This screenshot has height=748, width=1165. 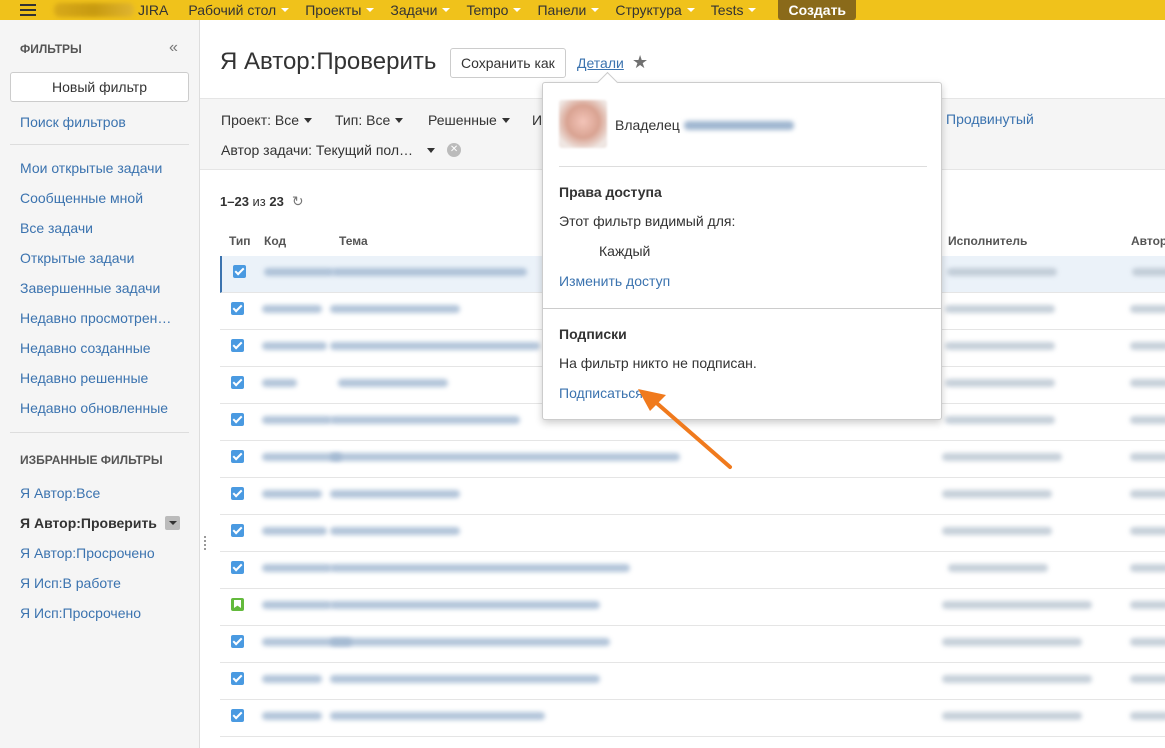 I want to click on nav-tempo: Tempo, so click(x=494, y=10).